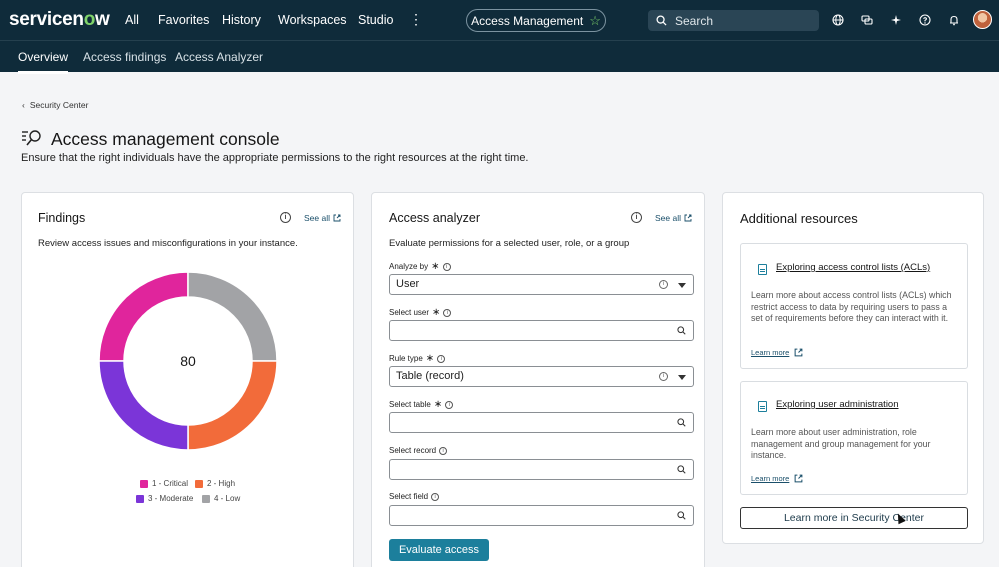 The height and width of the screenshot is (567, 999). I want to click on select-record-label: Select record i, so click(418, 450).